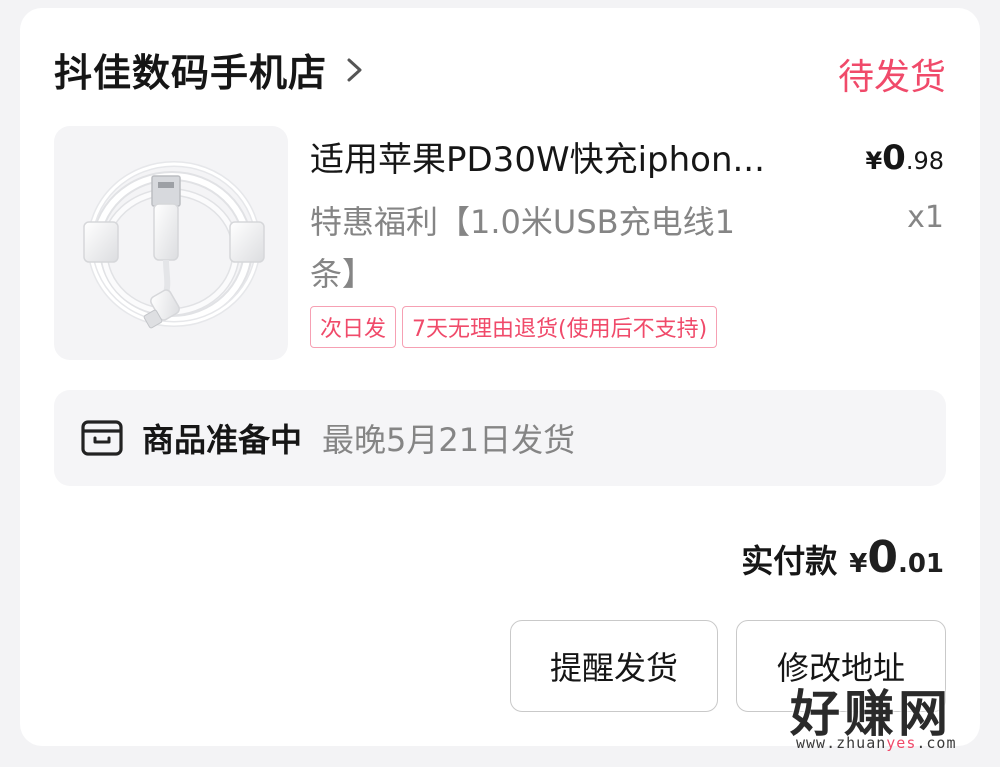 The height and width of the screenshot is (767, 1000). What do you see at coordinates (449, 440) in the screenshot?
I see `ship-deadline: 最晚5月21日发货` at bounding box center [449, 440].